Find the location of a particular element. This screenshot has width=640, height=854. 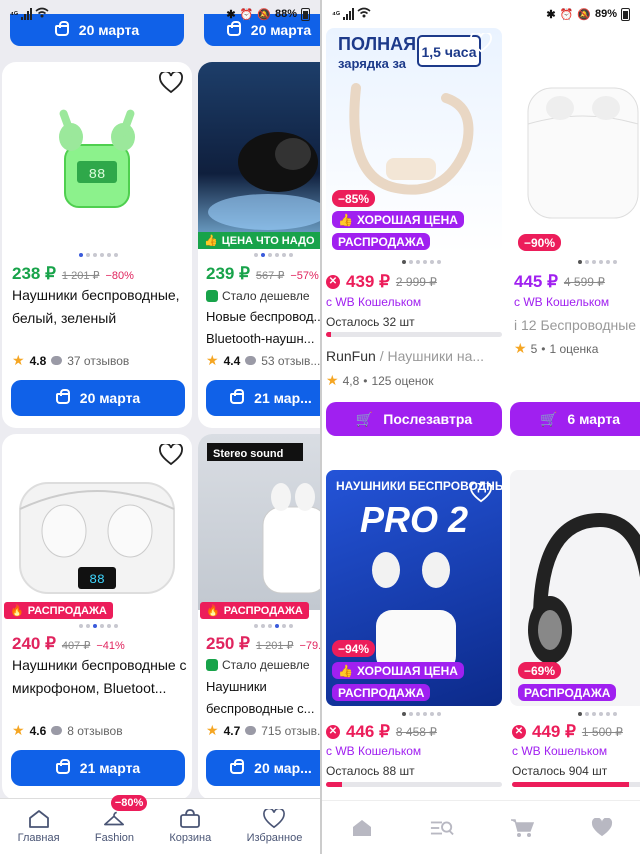

delivery-button: 21 марта is located at coordinates (98, 768).